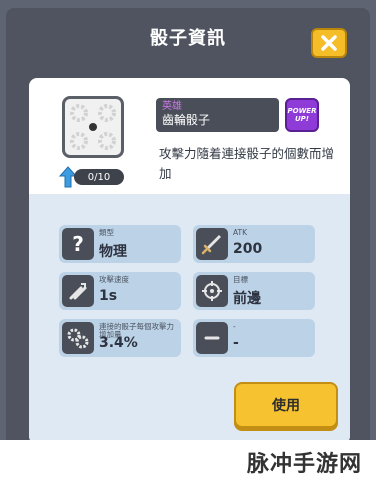 The image size is (376, 483). Describe the element at coordinates (99, 177) in the screenshot. I see `dice-level: 0/10` at that location.